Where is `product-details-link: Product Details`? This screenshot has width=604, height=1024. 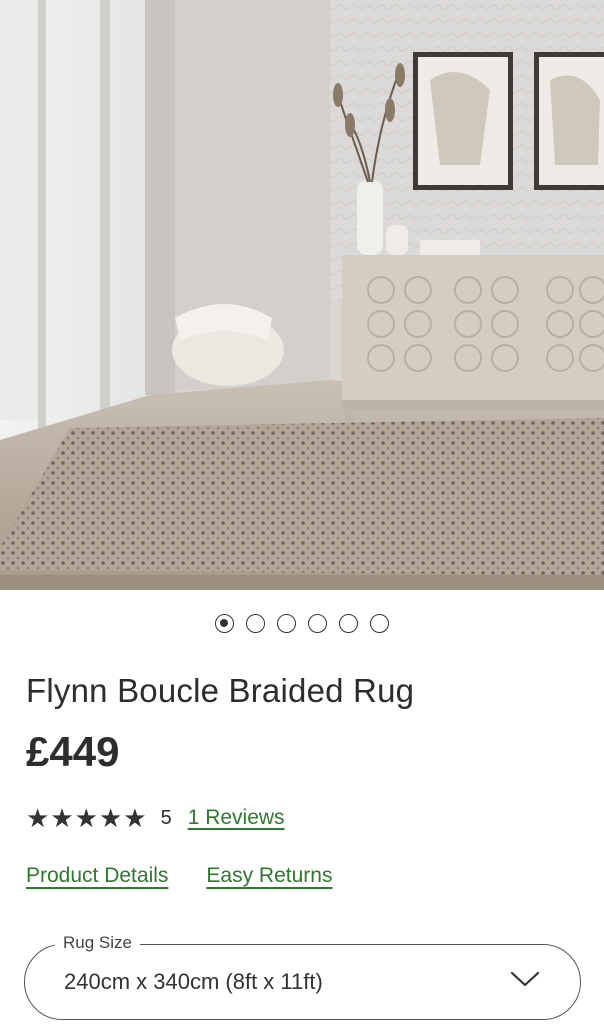
product-details-link: Product Details is located at coordinates (97, 876).